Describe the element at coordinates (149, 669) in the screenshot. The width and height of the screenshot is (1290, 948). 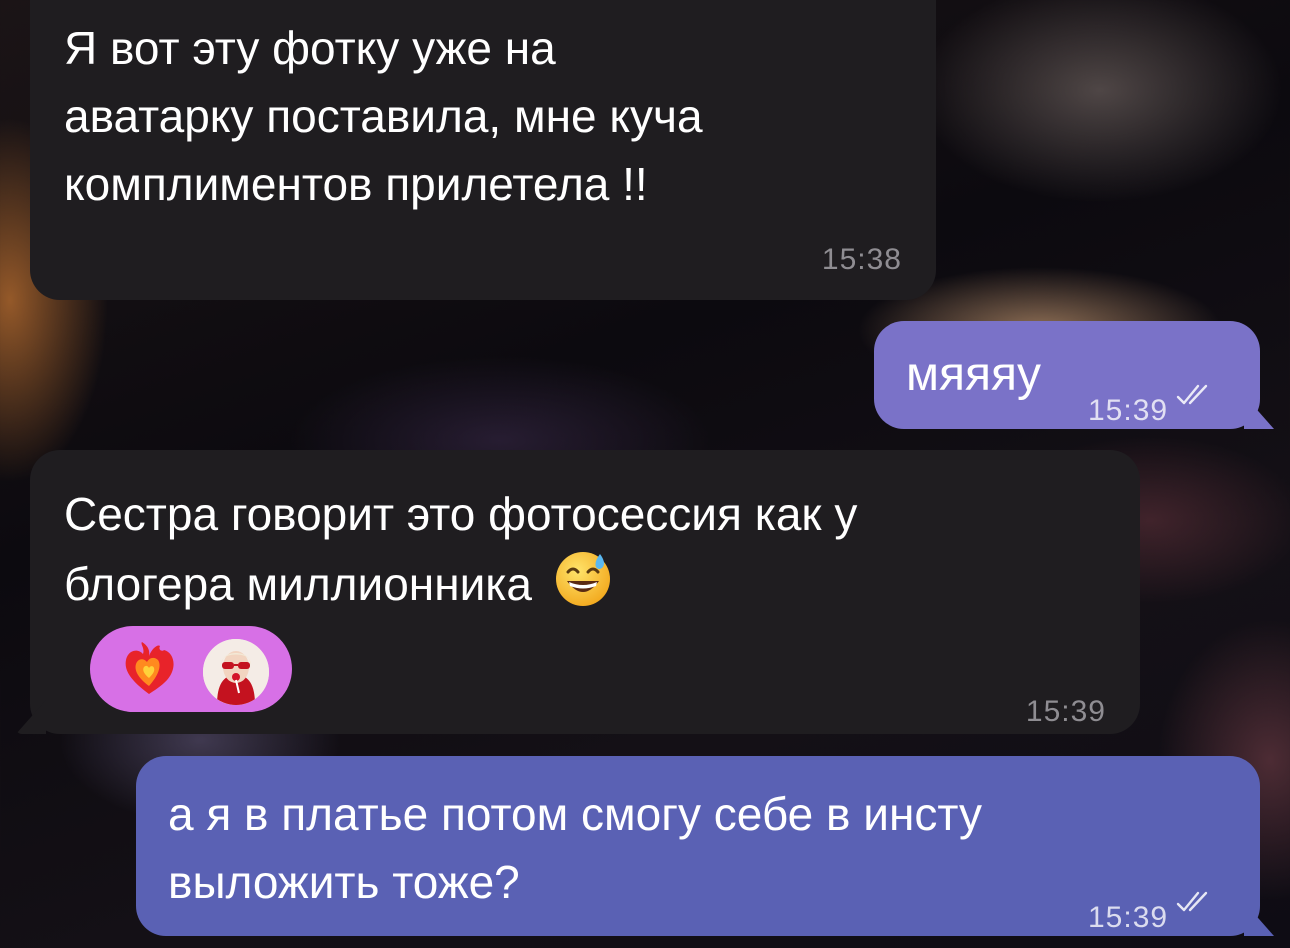
I see `heart-on-fire-icon` at that location.